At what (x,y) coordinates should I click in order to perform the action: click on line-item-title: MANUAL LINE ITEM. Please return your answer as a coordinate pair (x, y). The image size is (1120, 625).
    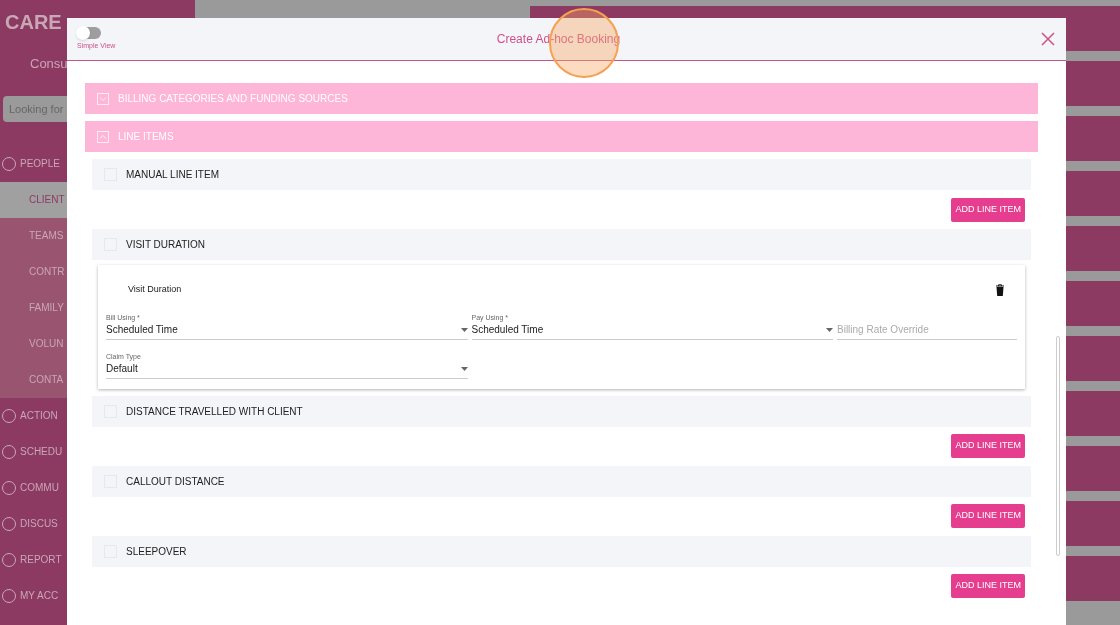
    Looking at the image, I should click on (172, 175).